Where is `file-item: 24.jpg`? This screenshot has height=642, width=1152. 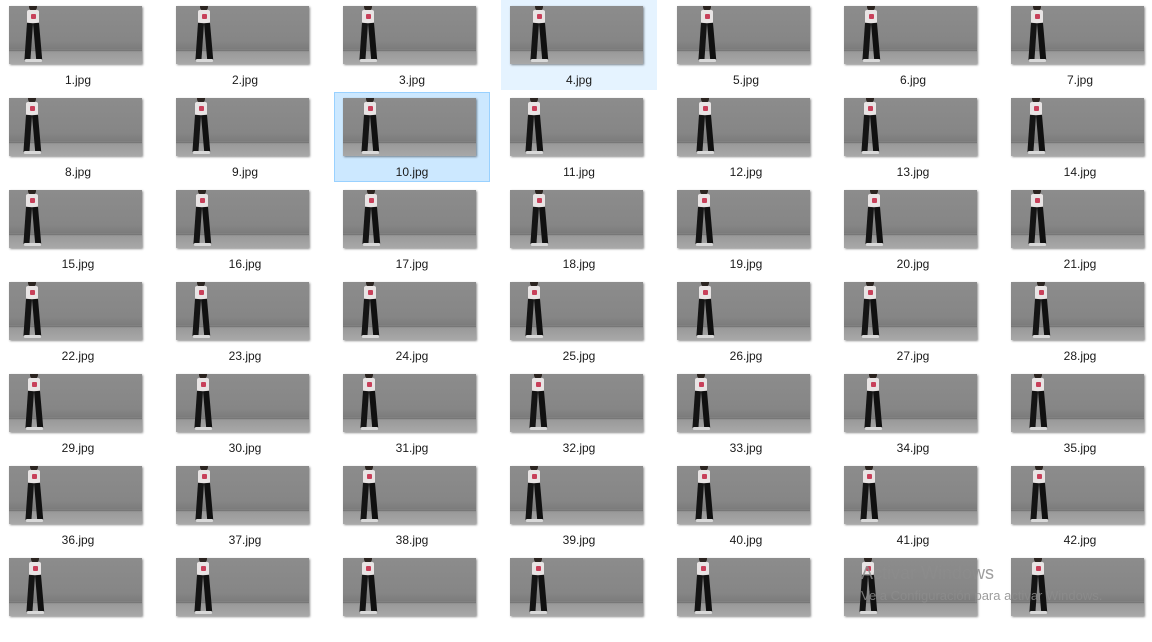 file-item: 24.jpg is located at coordinates (412, 321).